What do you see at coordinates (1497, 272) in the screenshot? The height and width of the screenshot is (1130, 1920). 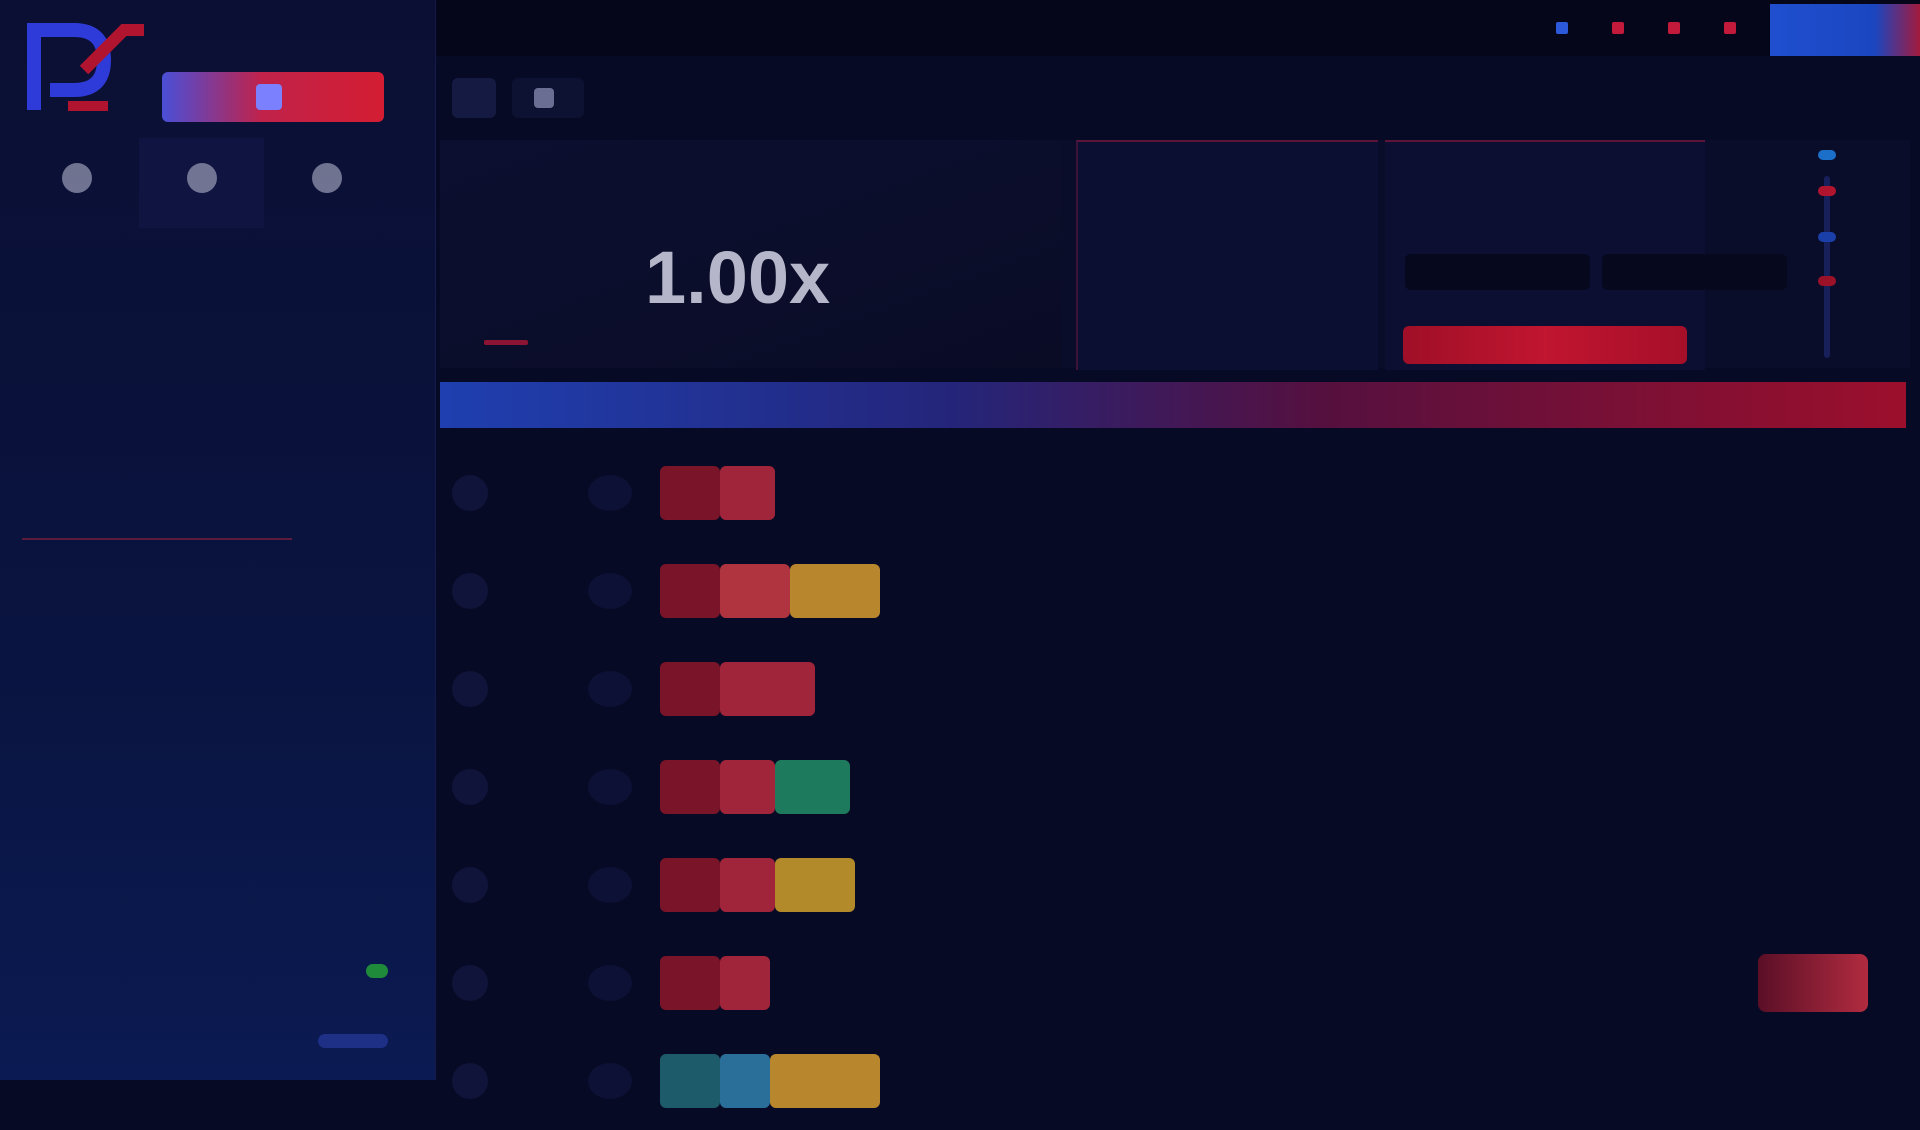 I see `bet-amount-input` at bounding box center [1497, 272].